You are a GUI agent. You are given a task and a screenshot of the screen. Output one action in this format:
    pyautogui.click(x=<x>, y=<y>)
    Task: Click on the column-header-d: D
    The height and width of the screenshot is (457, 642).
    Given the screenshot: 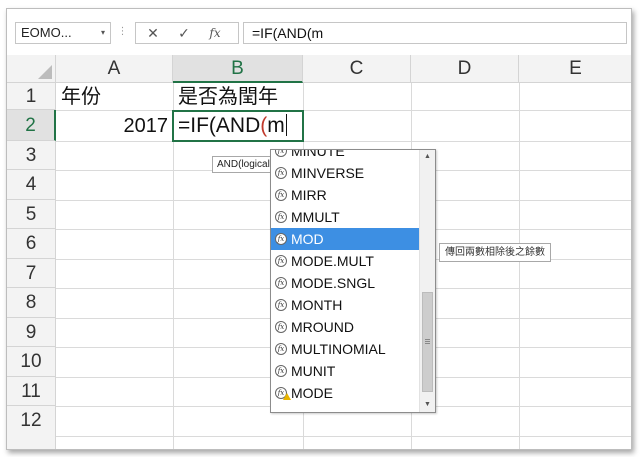 What is the action you would take?
    pyautogui.click(x=465, y=69)
    